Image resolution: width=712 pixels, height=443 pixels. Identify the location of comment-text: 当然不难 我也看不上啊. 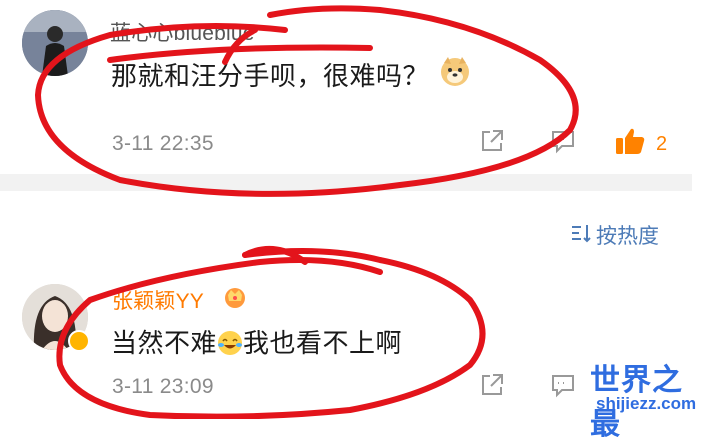
(256, 341).